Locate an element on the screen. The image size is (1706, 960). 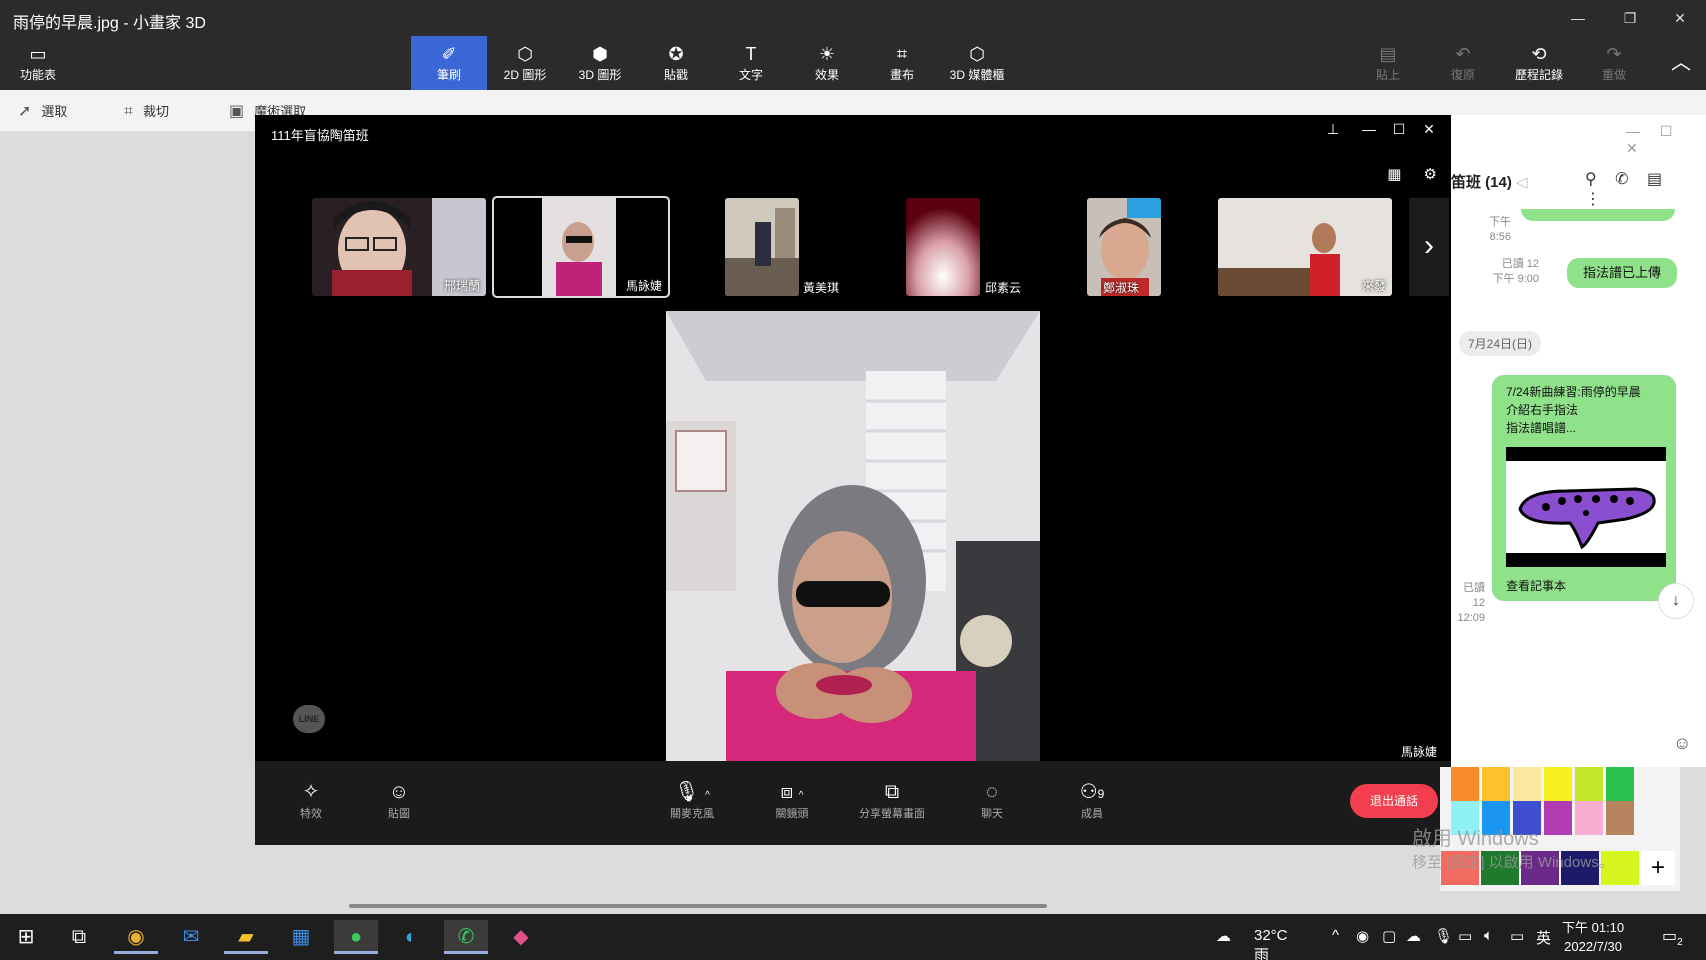
task-view-icon: ⧉ is located at coordinates (79, 937).